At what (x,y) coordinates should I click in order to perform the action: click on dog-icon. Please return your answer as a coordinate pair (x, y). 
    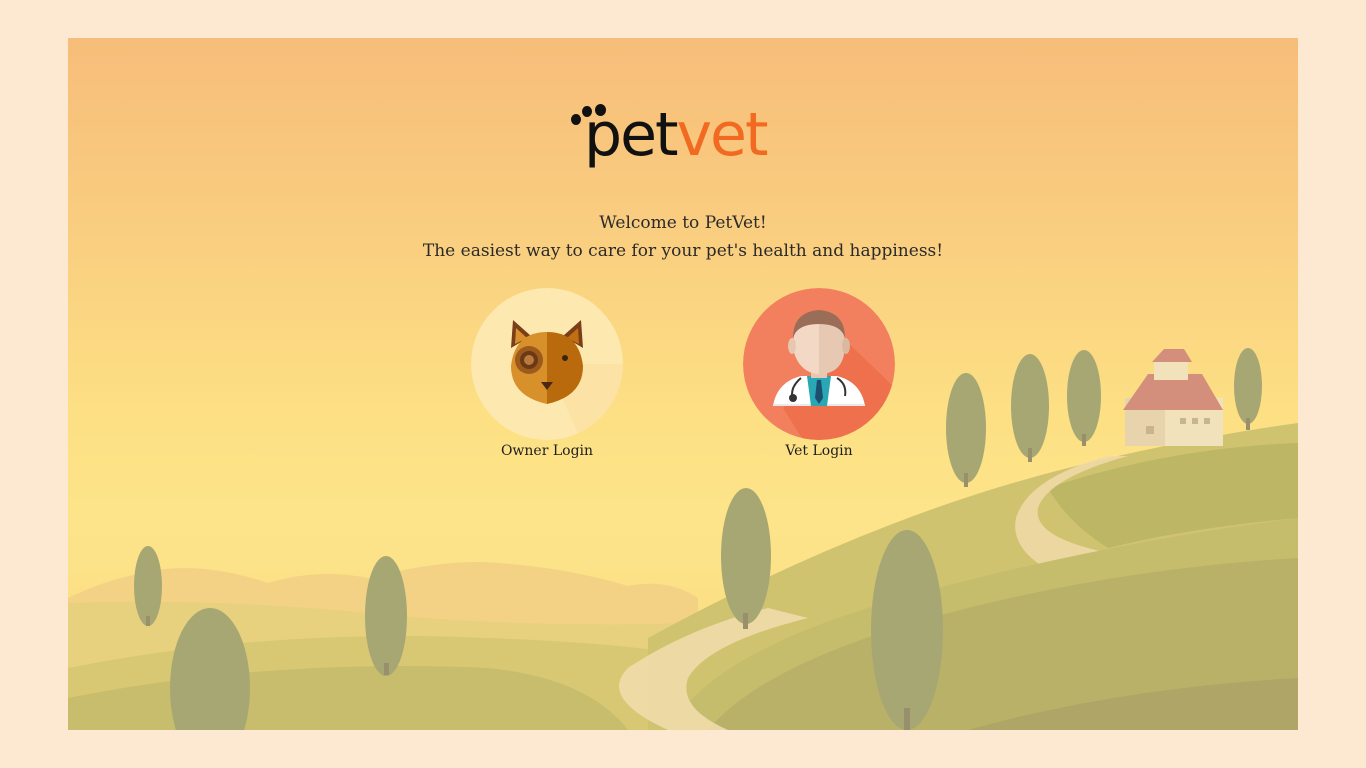
    Looking at the image, I should click on (547, 364).